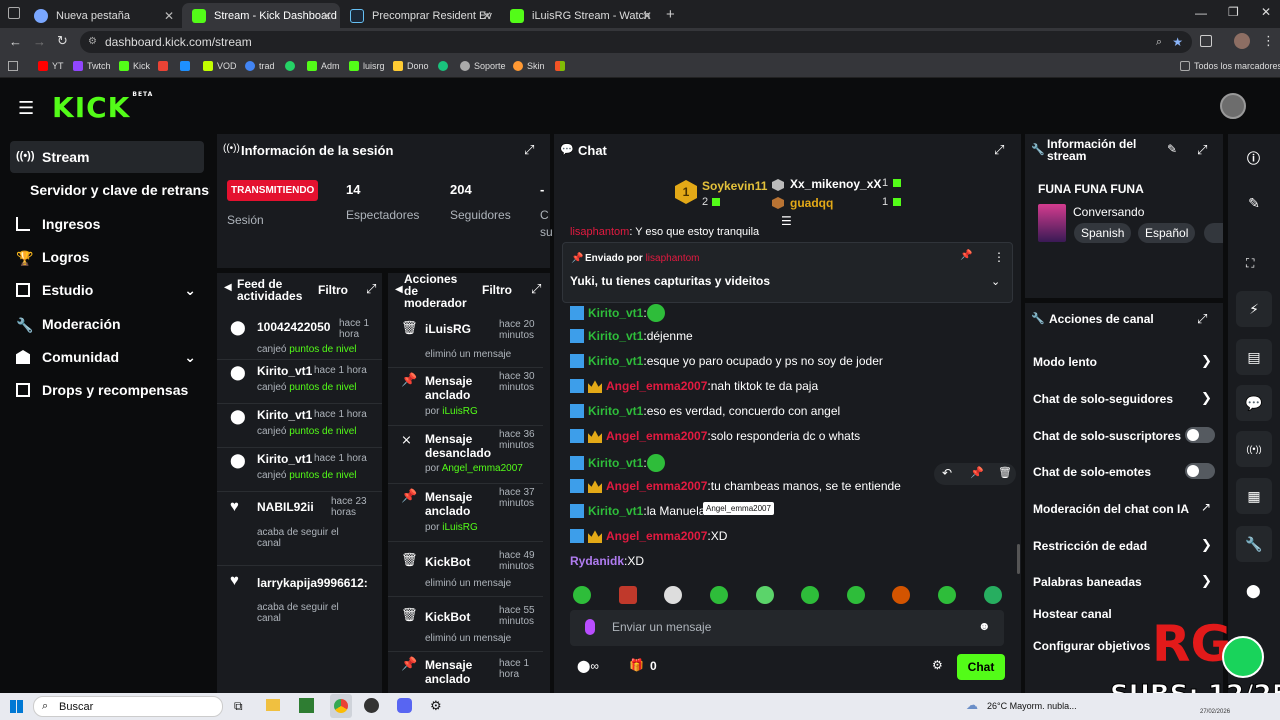 This screenshot has height=720, width=1280. I want to click on channel-action-followers-only: Chat de solo-seguidores, so click(1103, 399).